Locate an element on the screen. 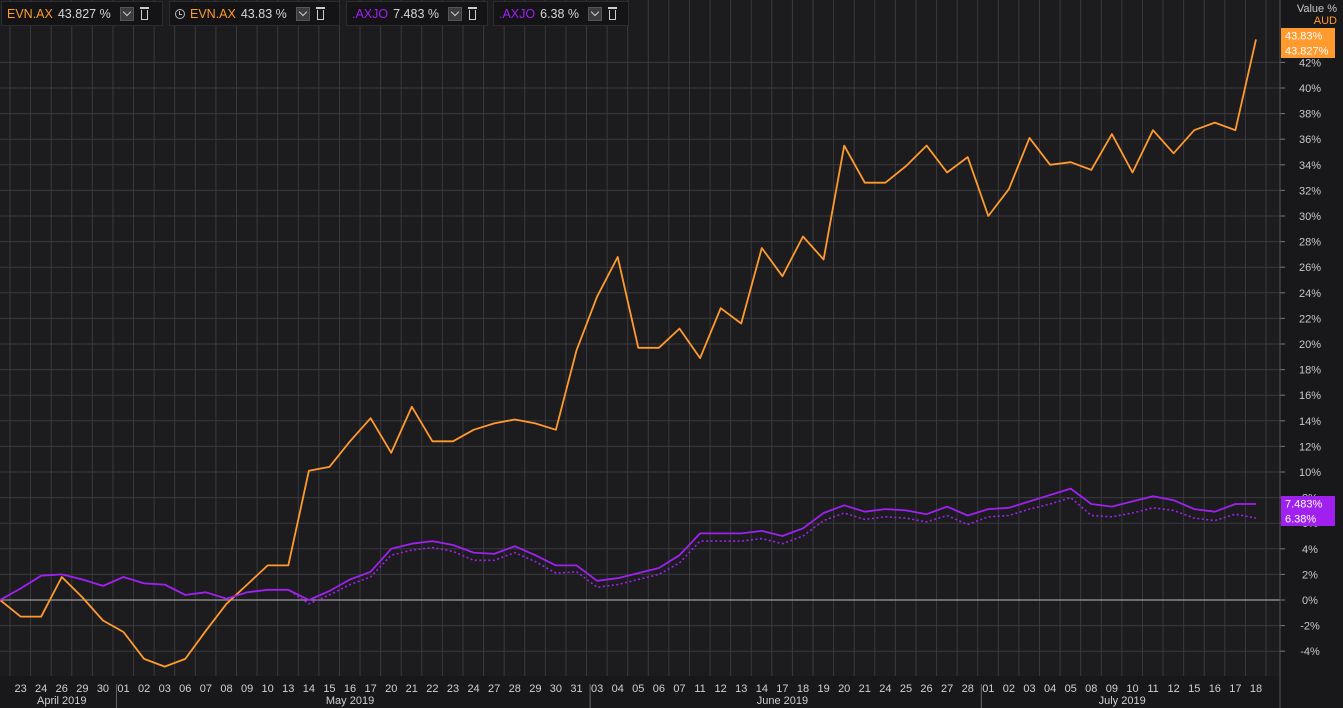 This screenshot has height=708, width=1343. legend-chip-evn: EVN.AX 43.827 % is located at coordinates (82, 13).